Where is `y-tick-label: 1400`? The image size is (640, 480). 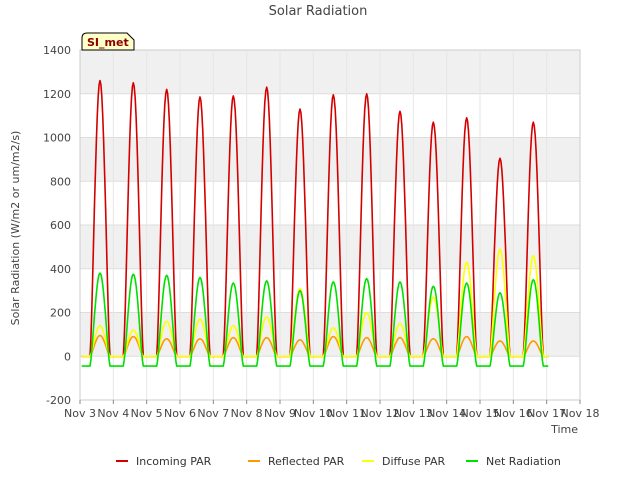
y-tick-label: 1400 is located at coordinates (57, 50).